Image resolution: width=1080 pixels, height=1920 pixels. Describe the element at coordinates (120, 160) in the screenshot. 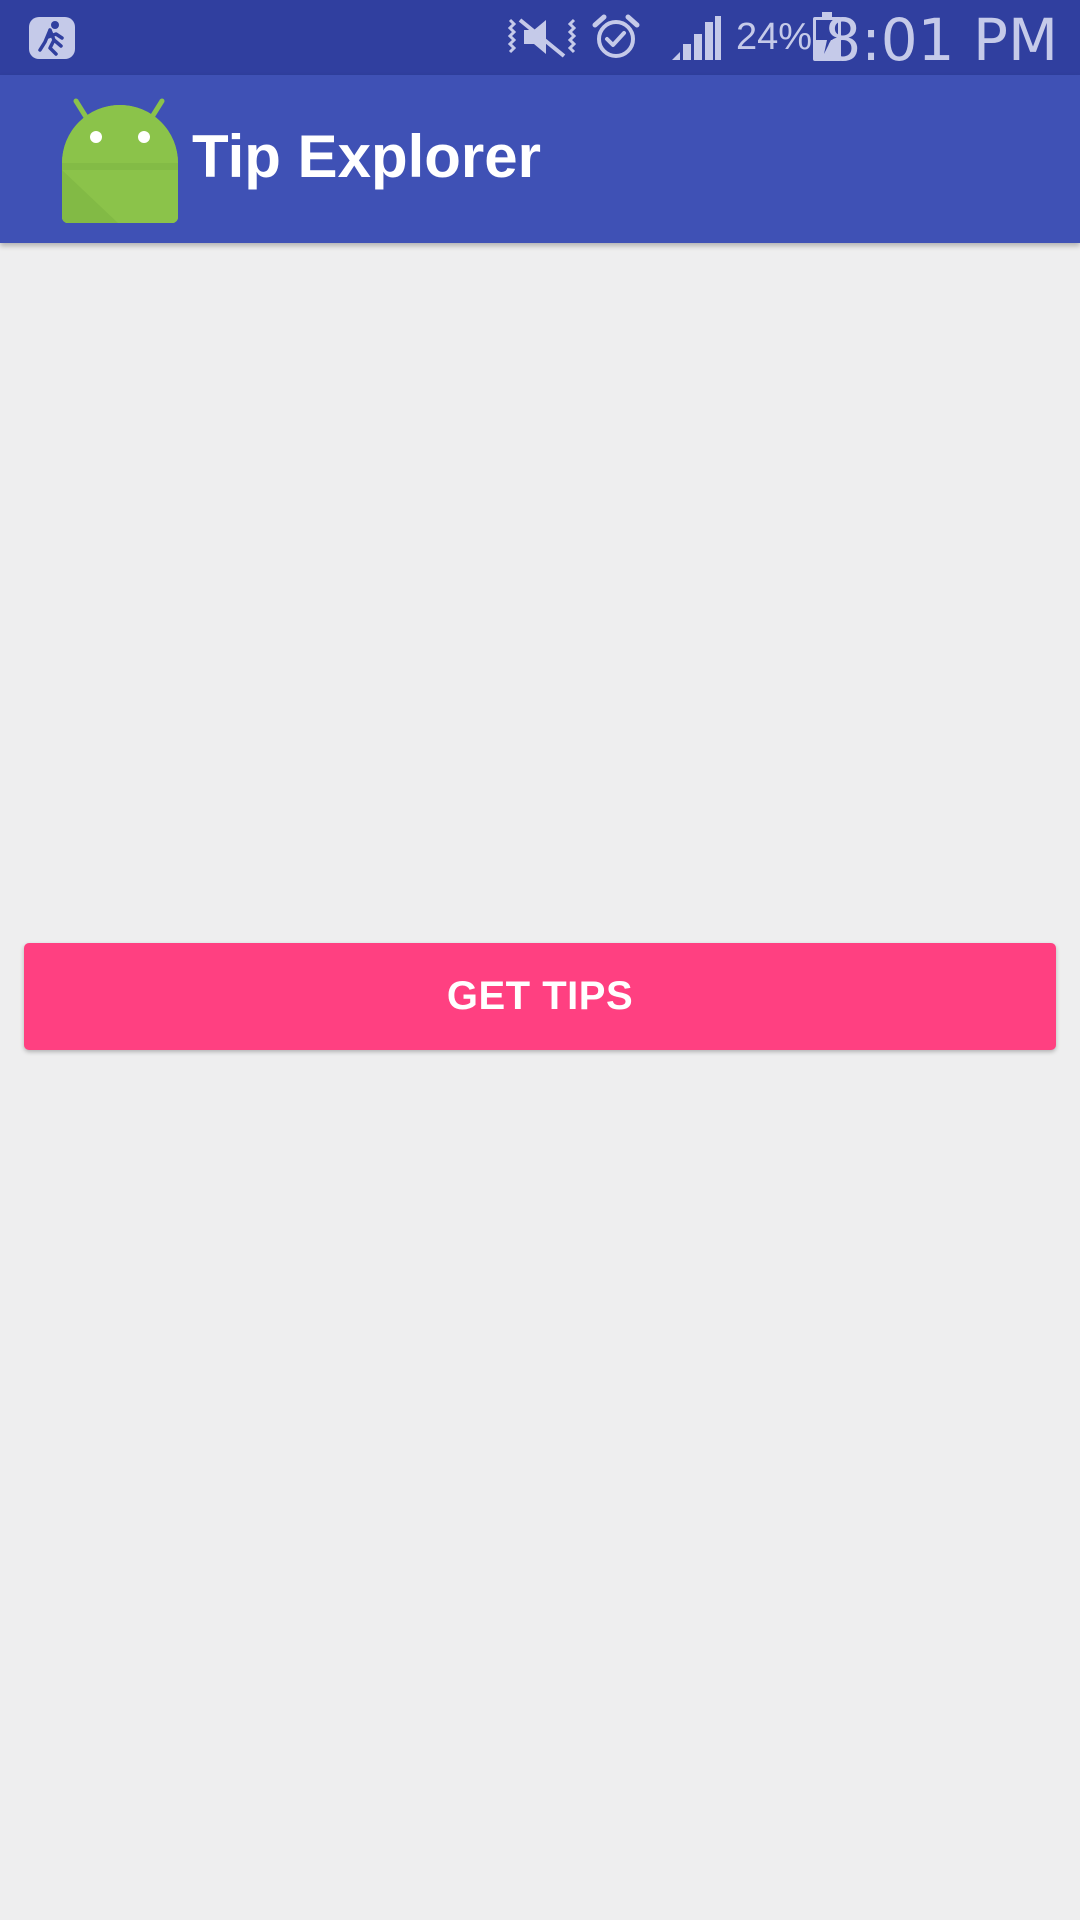

I see `android-logo-icon` at that location.